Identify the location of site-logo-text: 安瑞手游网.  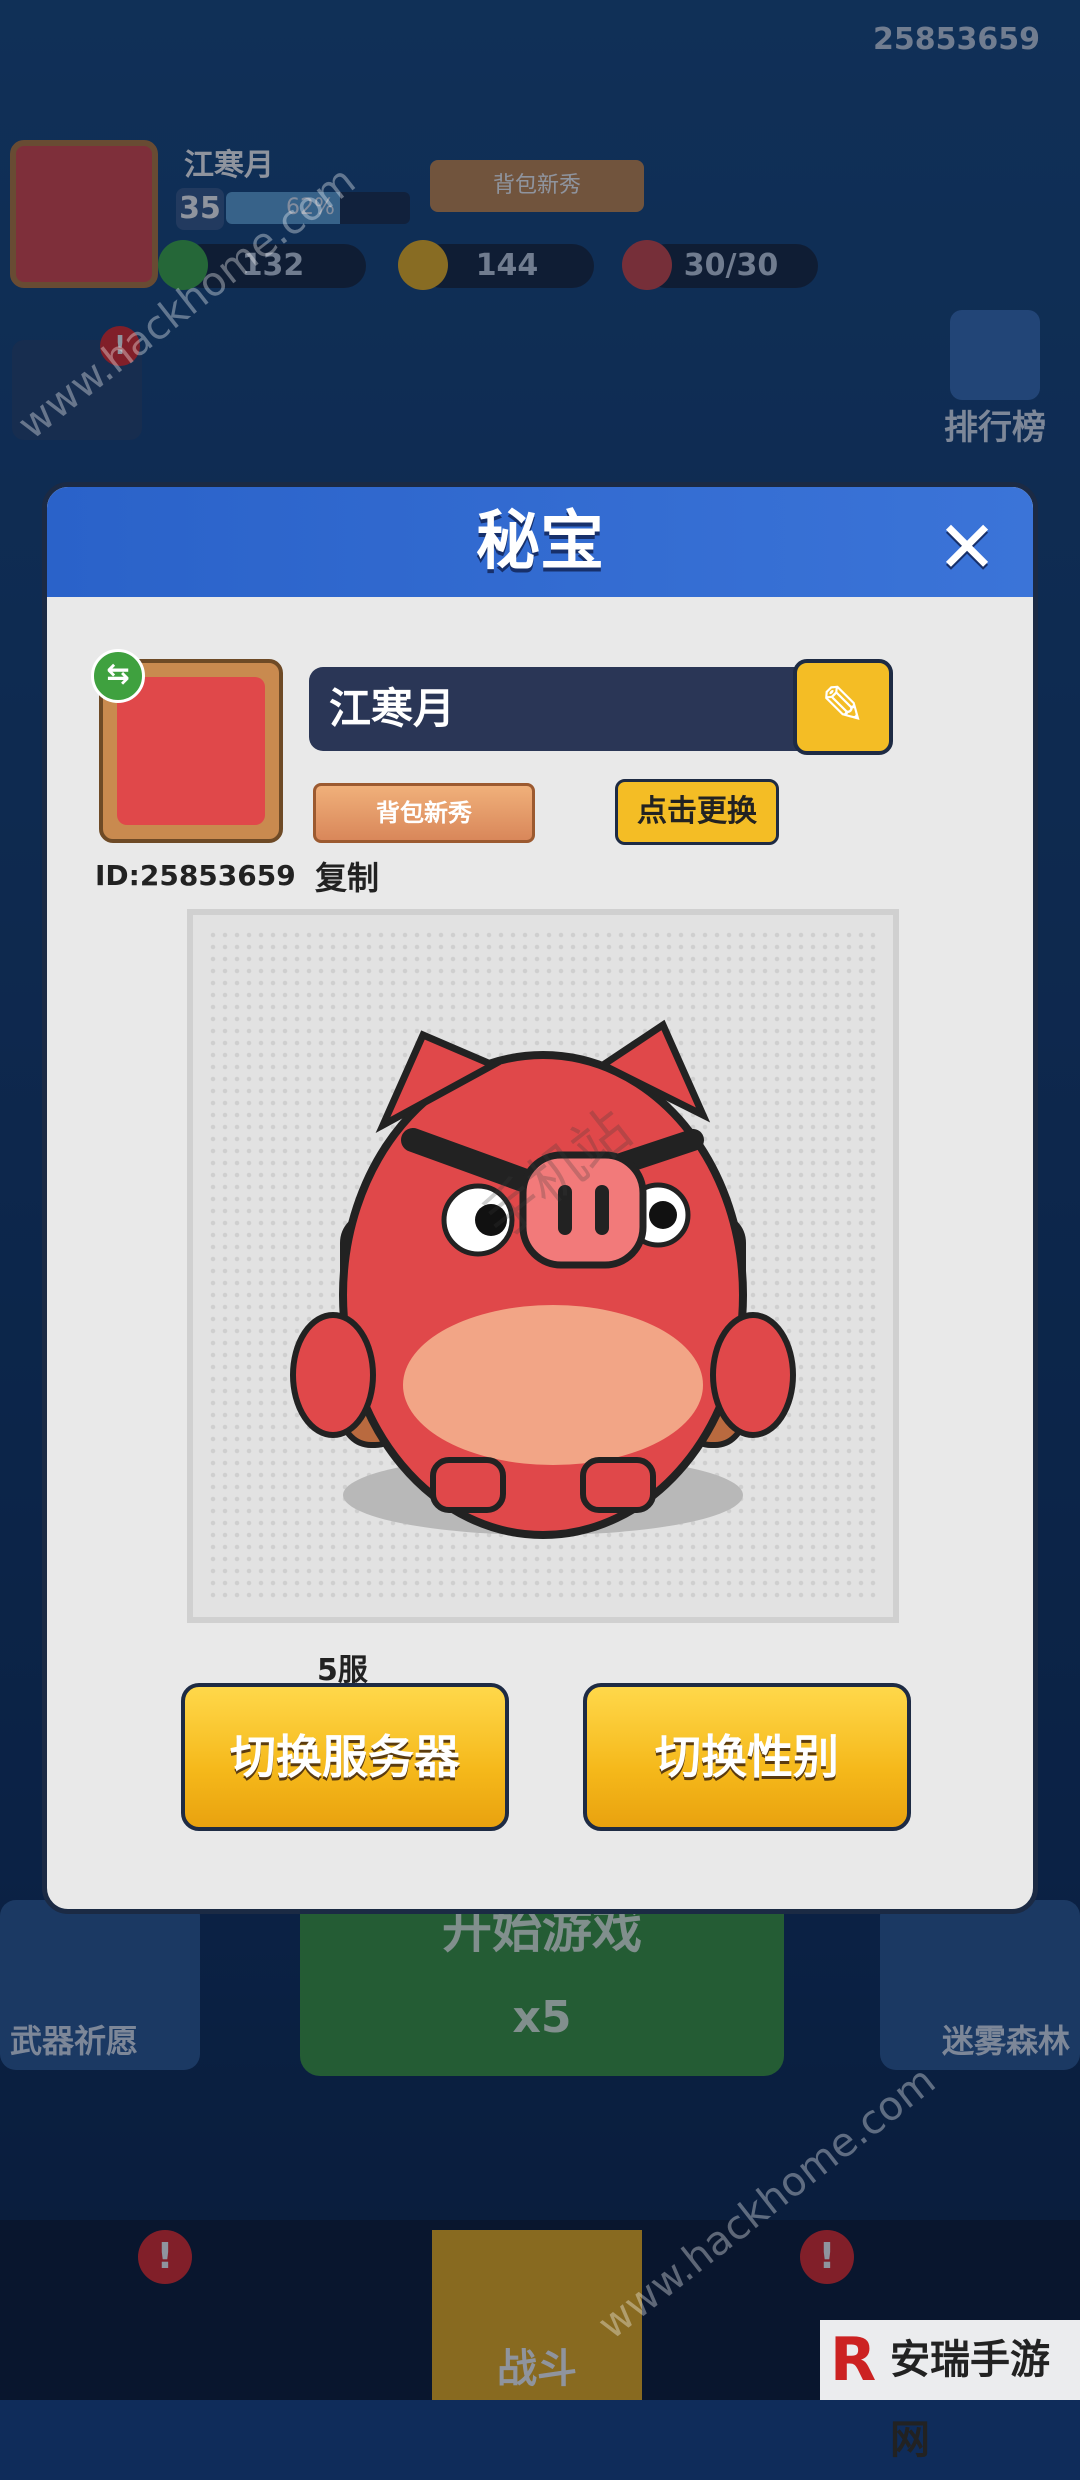
(970, 2400).